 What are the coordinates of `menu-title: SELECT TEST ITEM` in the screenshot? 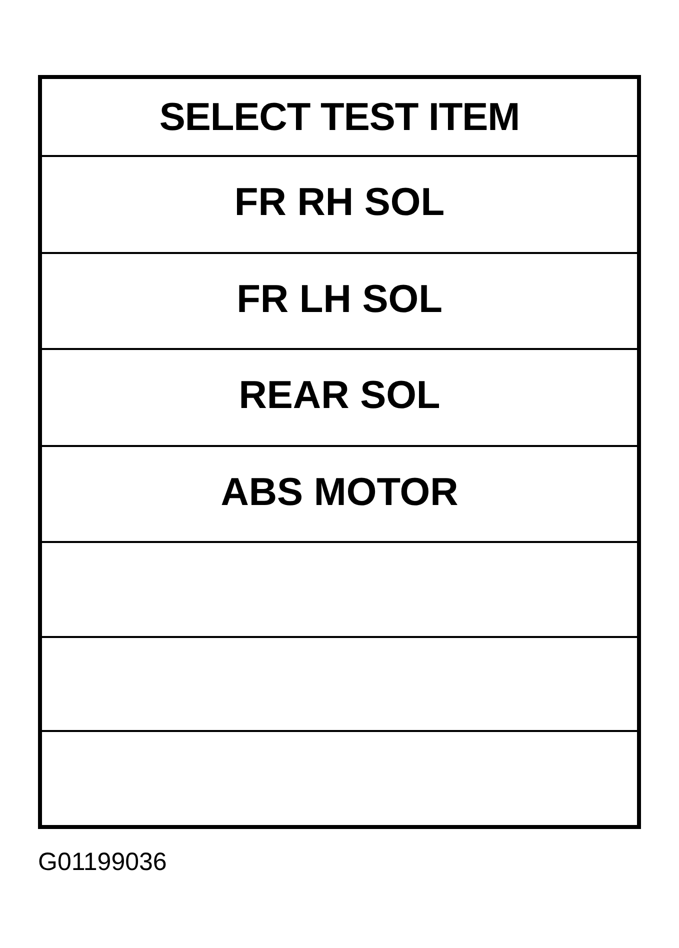 It's located at (339, 118).